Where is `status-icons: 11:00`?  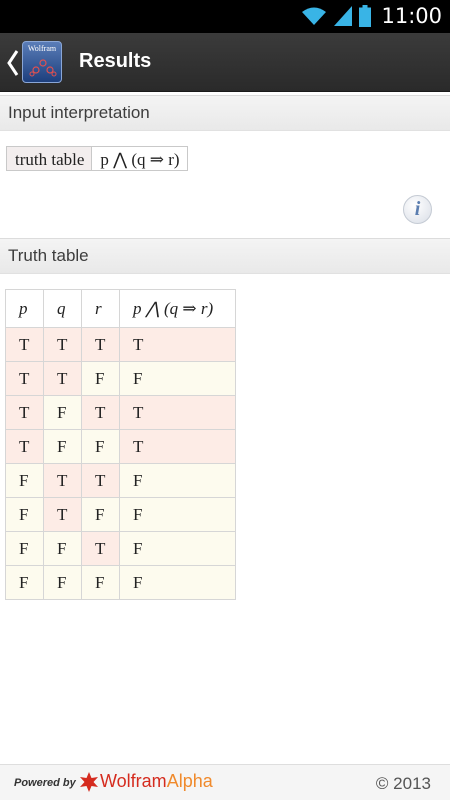
status-icons: 11:00 is located at coordinates (371, 16).